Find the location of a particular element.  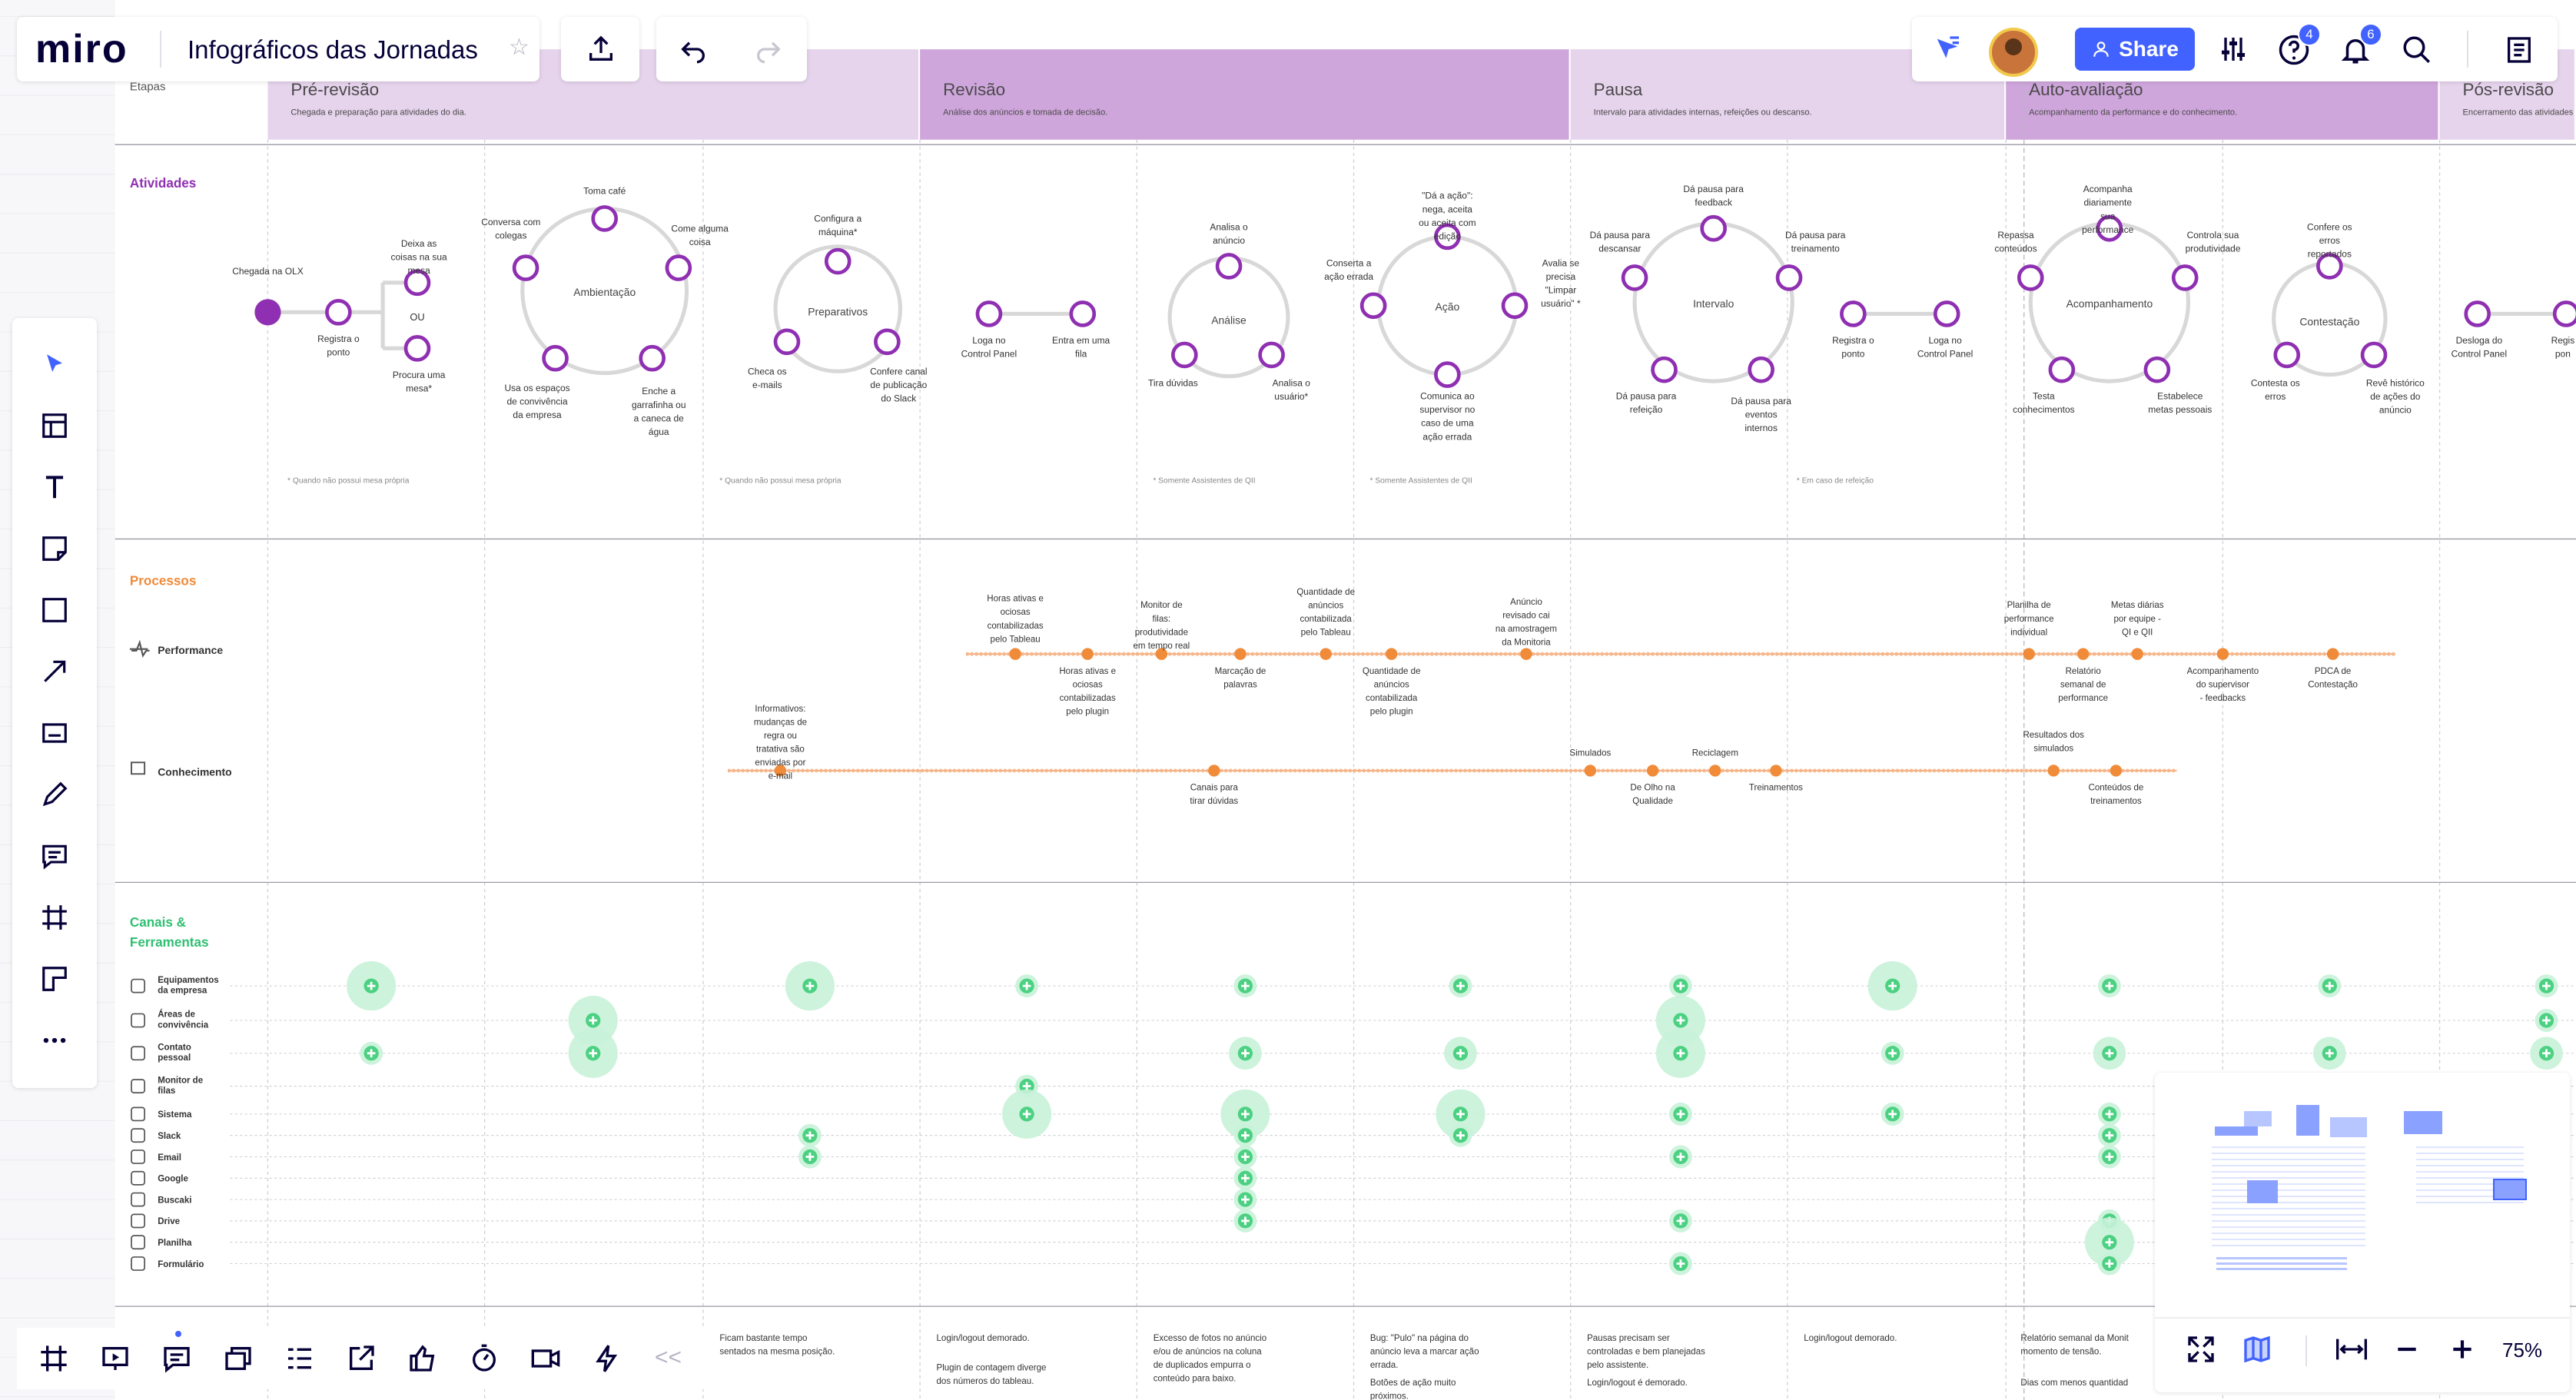

board-title: Infográficos das Jornadas is located at coordinates (333, 50).